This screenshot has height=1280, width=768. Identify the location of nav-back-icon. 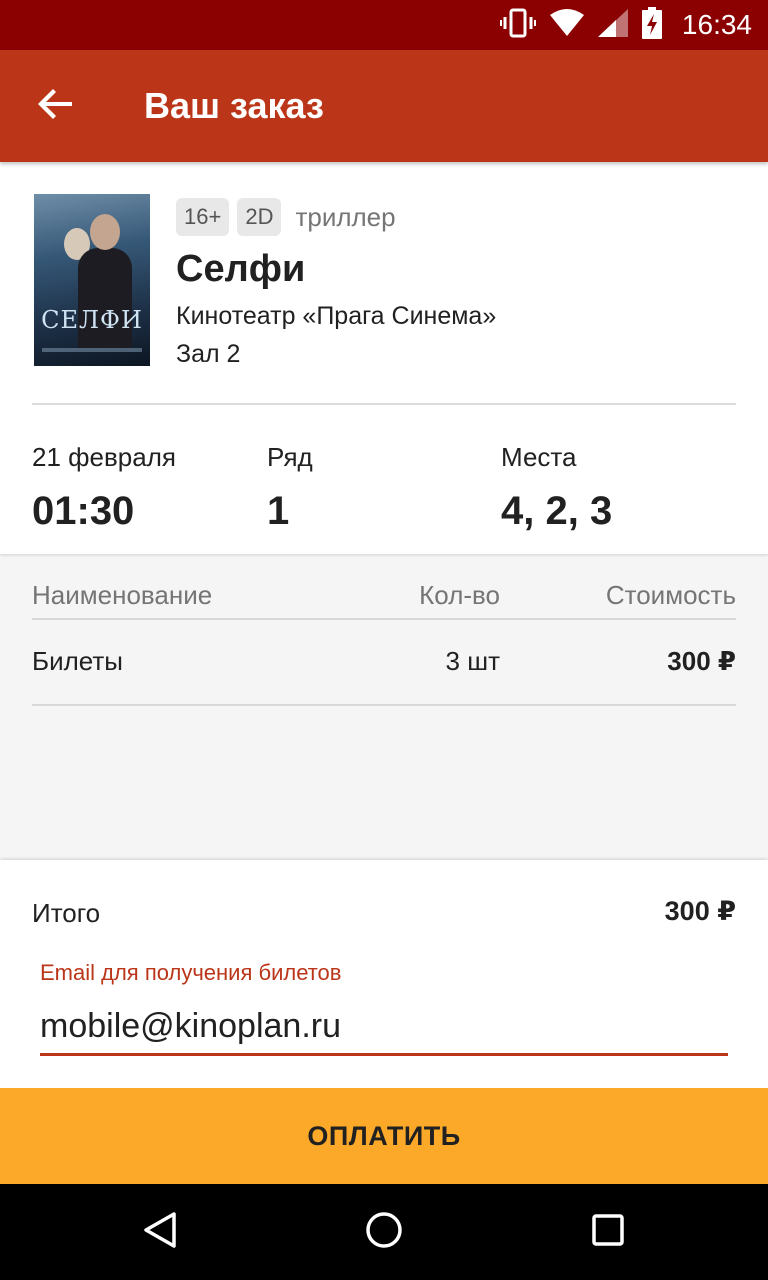
(160, 1232).